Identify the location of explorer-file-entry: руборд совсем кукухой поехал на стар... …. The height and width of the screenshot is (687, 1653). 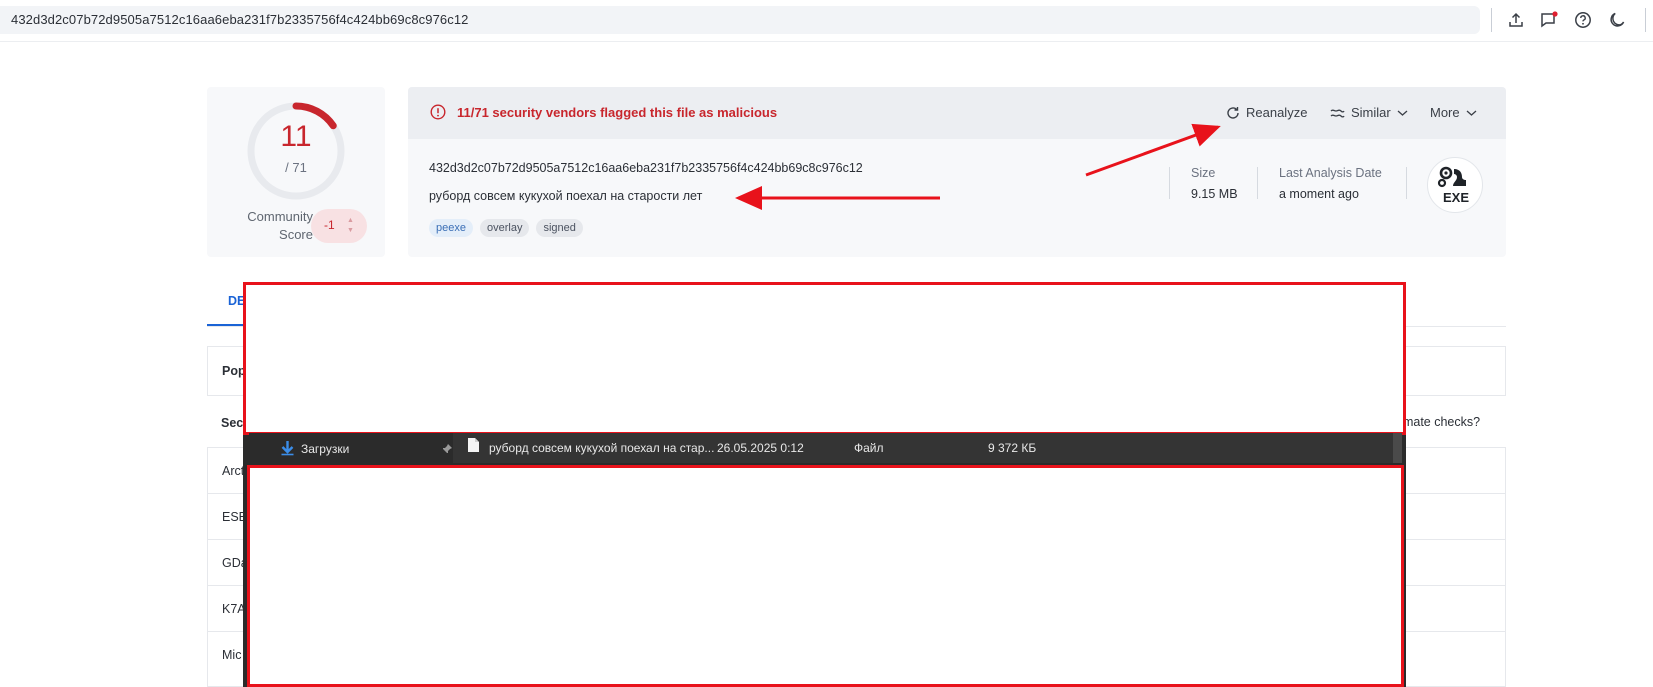
(923, 448).